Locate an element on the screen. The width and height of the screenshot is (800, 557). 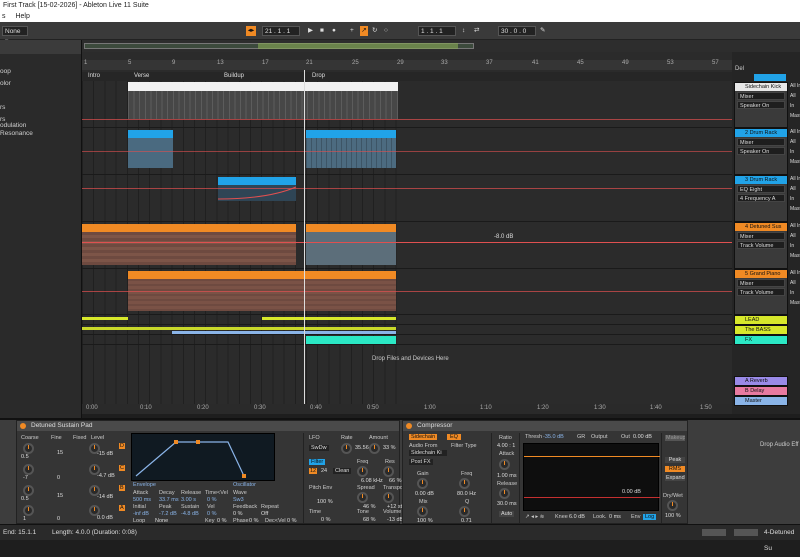
rate-value: 35.56 is located at coordinates (362, 448).